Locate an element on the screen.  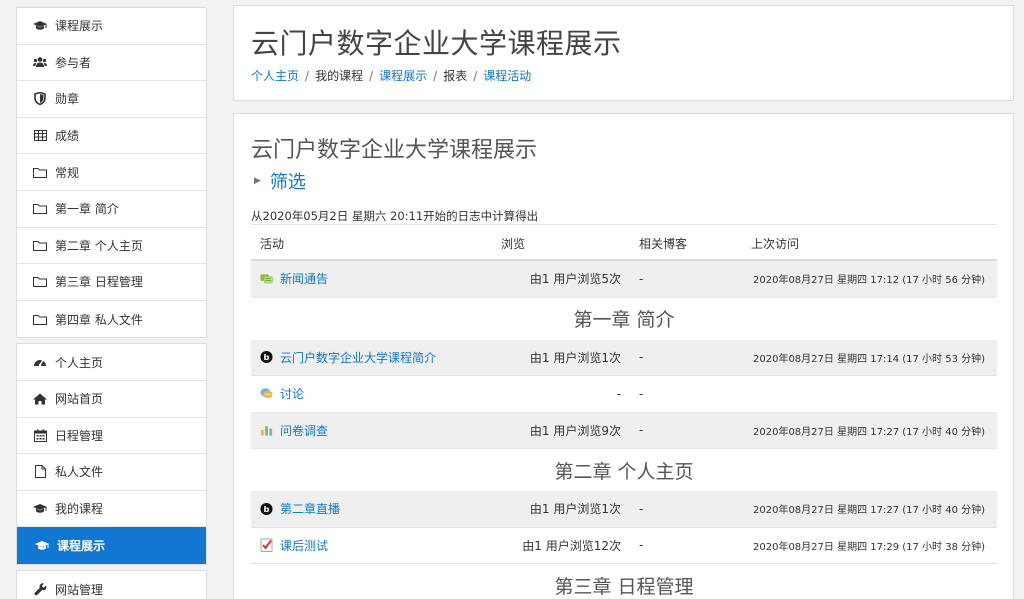
views-cell: 由1 用户浏览5次 is located at coordinates (575, 279).